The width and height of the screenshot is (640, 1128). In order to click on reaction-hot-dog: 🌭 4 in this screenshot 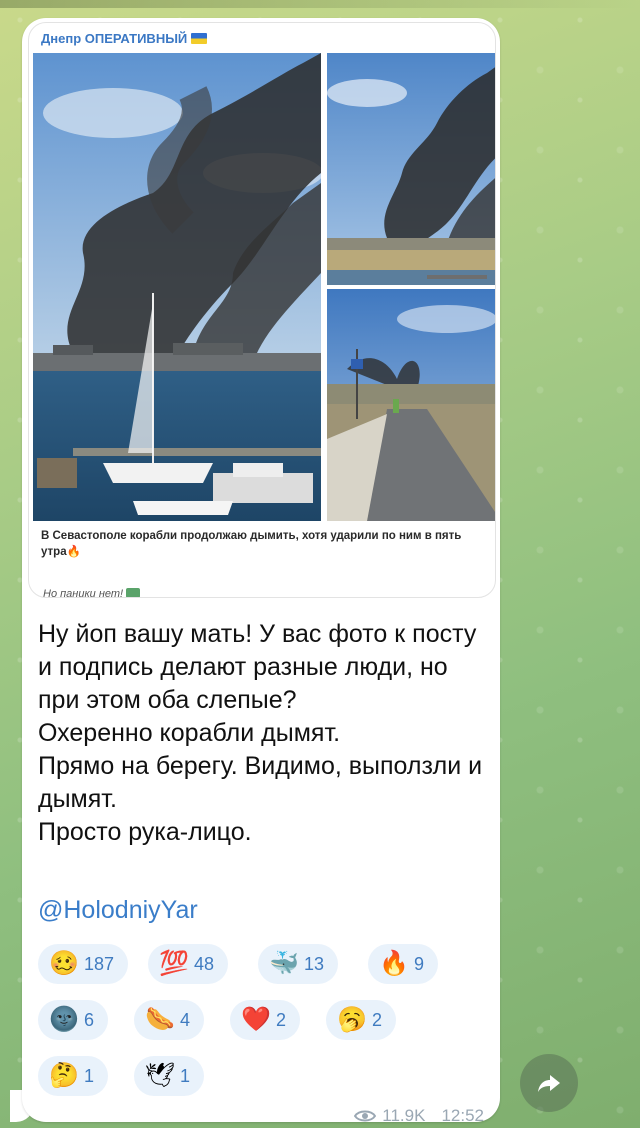, I will do `click(169, 1020)`.